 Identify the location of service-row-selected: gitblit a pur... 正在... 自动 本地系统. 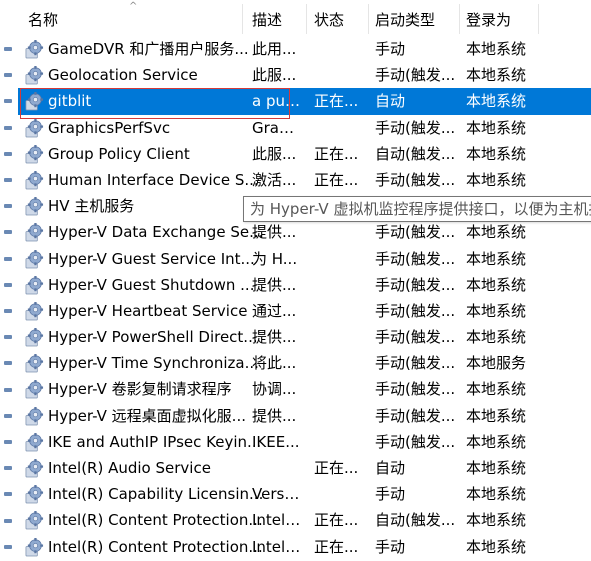
(304, 101).